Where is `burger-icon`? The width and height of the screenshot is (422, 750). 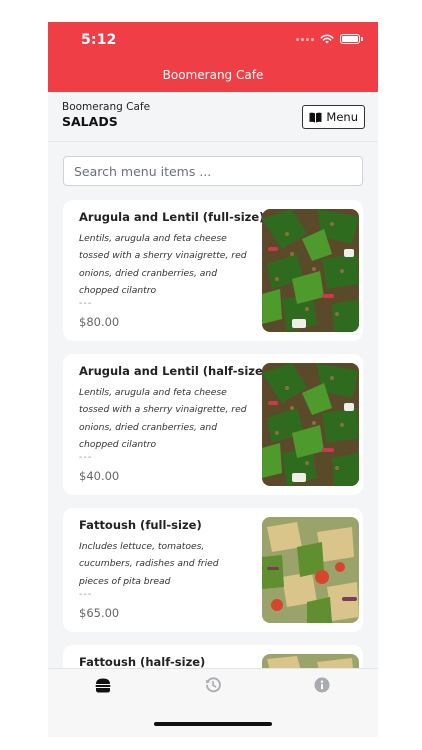 burger-icon is located at coordinates (103, 685).